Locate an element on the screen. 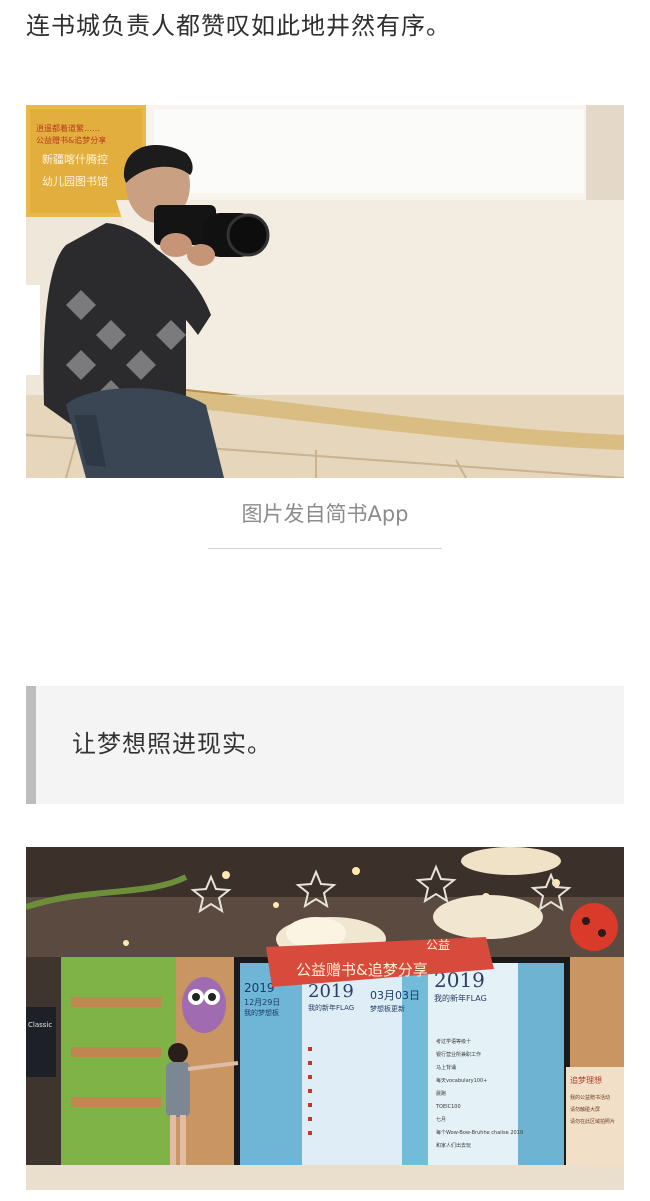 This screenshot has height=1201, width=650. screen-col1-date: 12月29日 is located at coordinates (262, 1002).